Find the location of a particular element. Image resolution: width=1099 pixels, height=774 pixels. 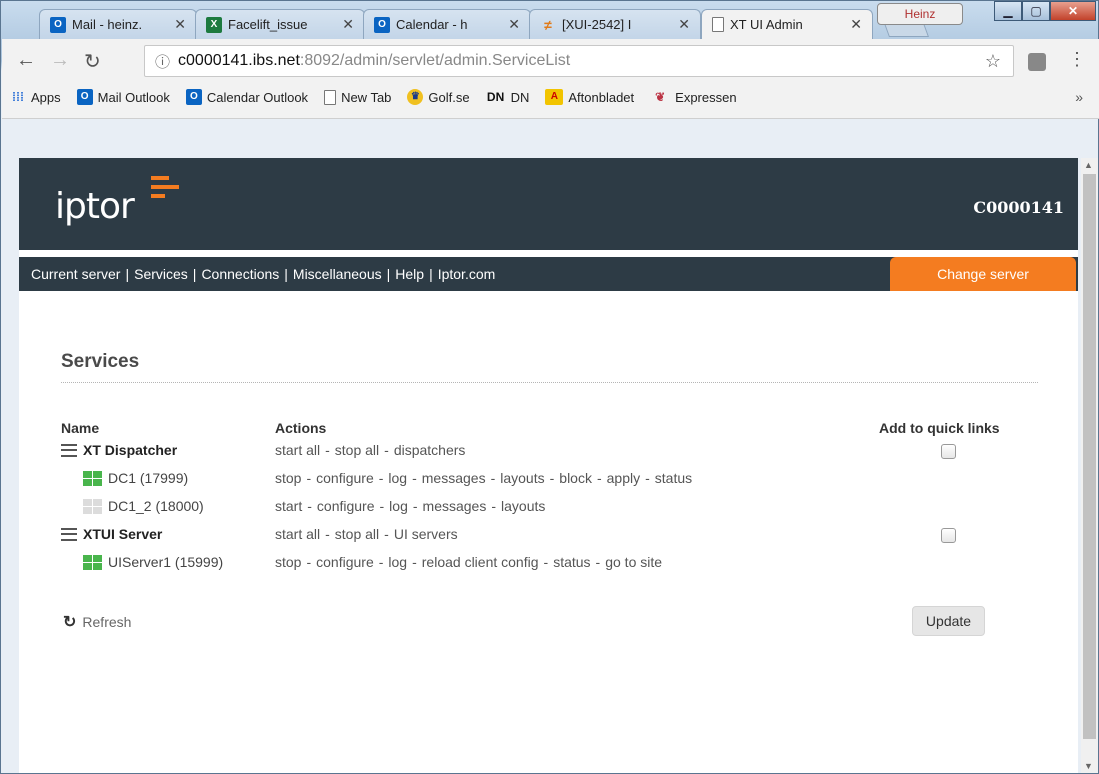

tab-title: Calendar - h is located at coordinates (432, 24).